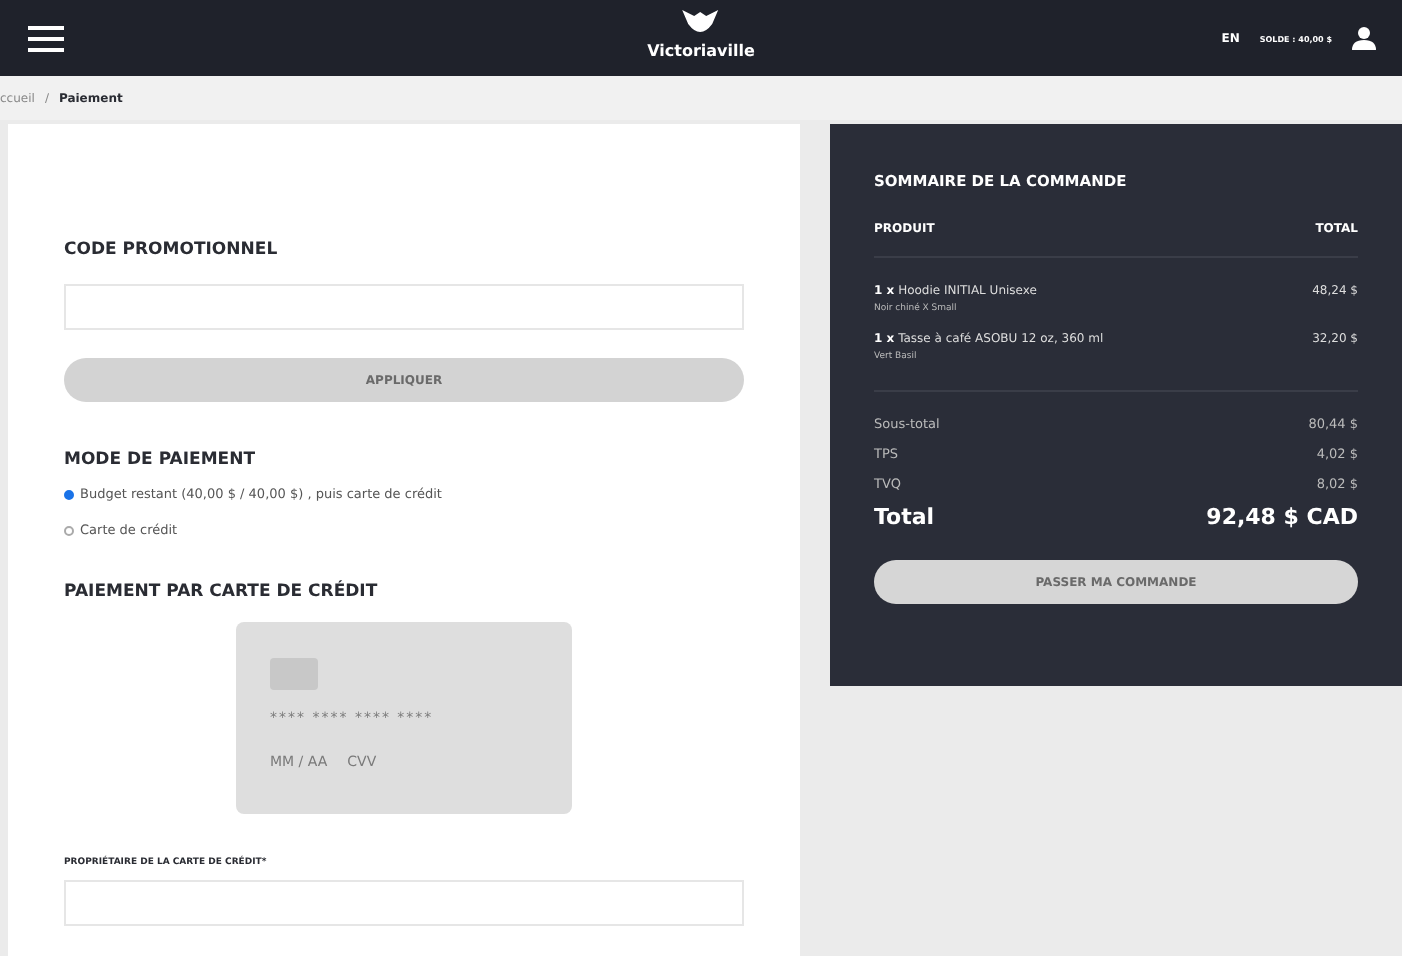 This screenshot has width=1402, height=956. What do you see at coordinates (222, 590) in the screenshot?
I see `section-title: PAIEMENT PAR CARTE DE CRÉDIT` at bounding box center [222, 590].